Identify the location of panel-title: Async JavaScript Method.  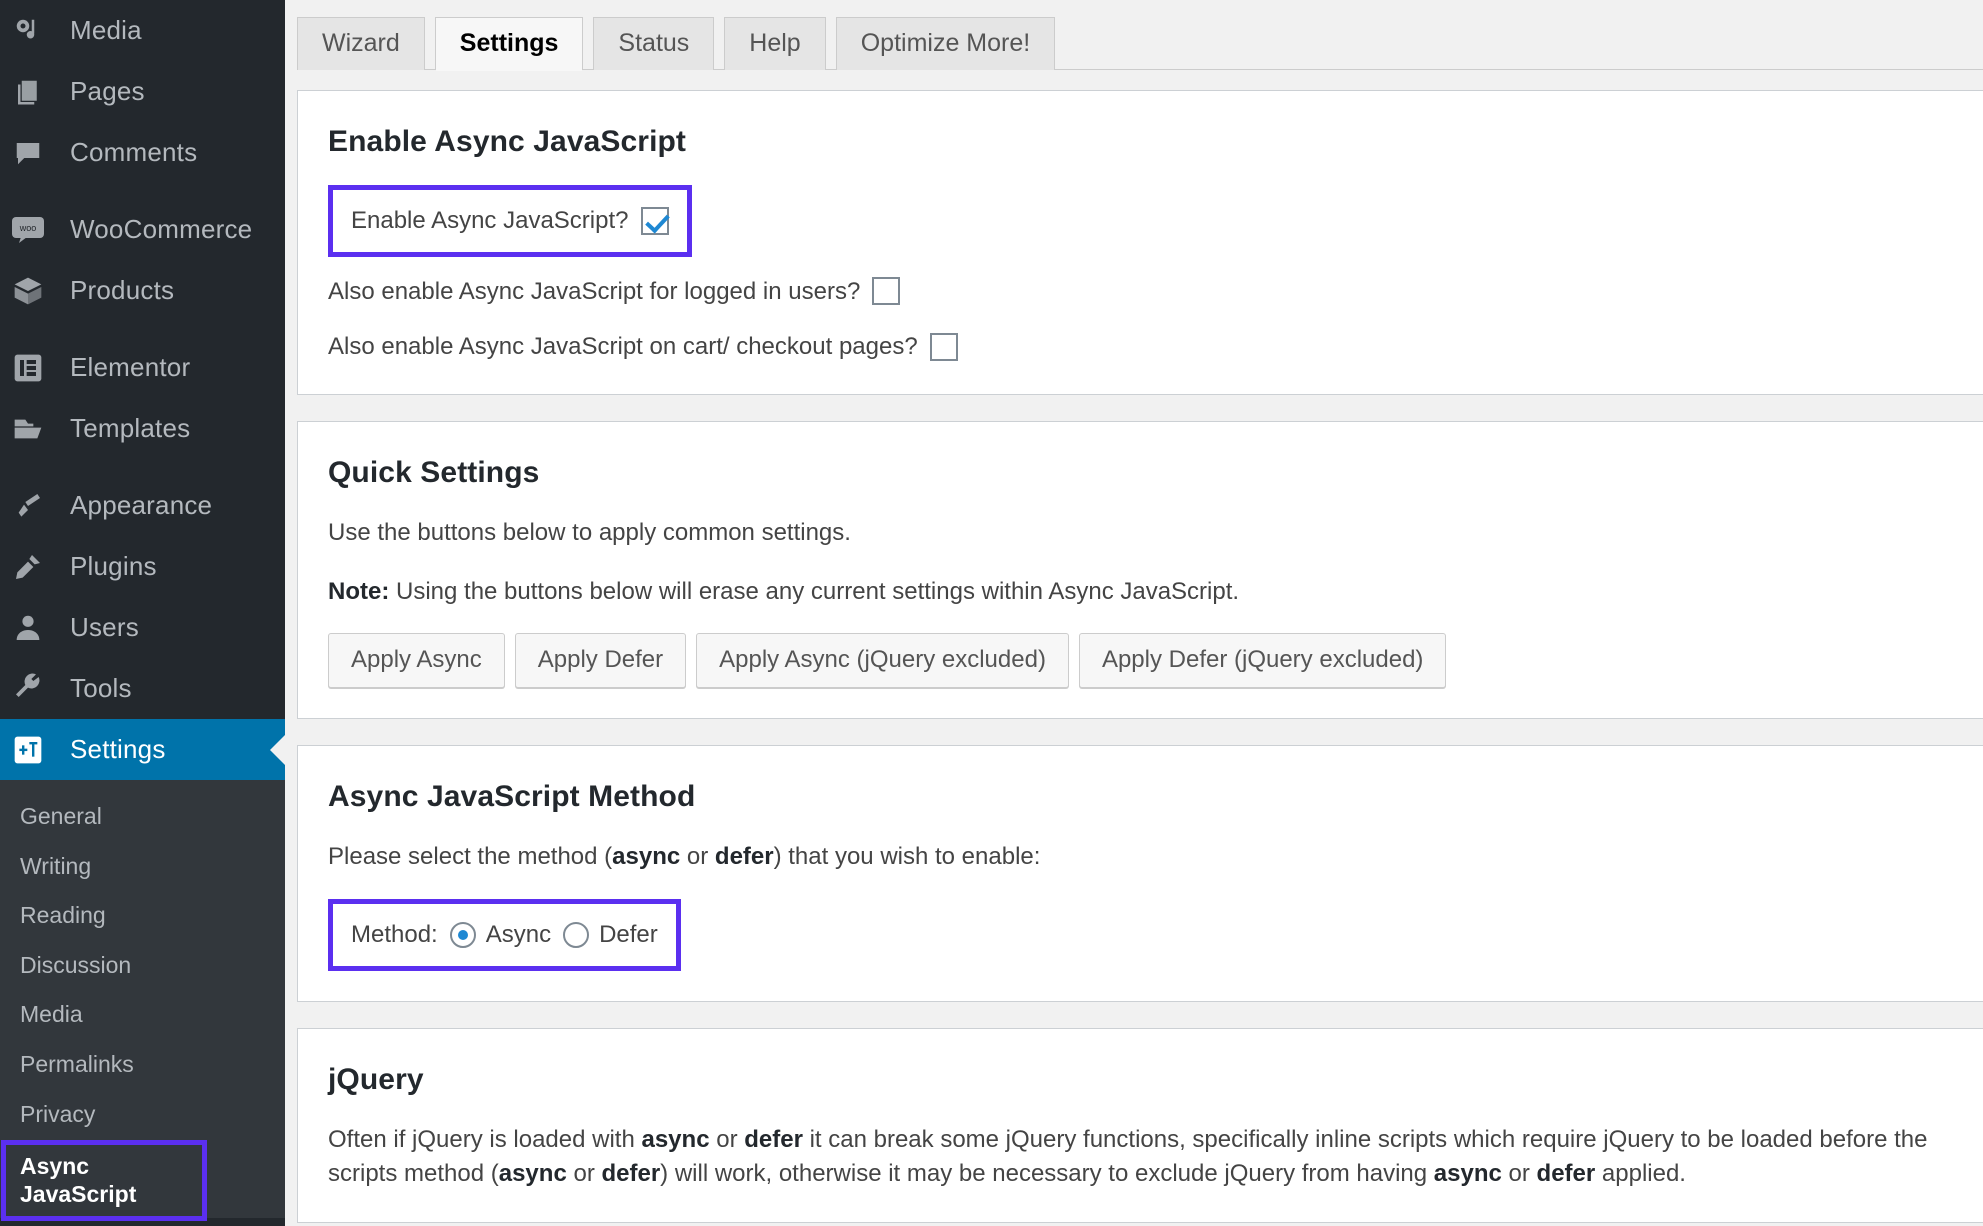
(512, 797).